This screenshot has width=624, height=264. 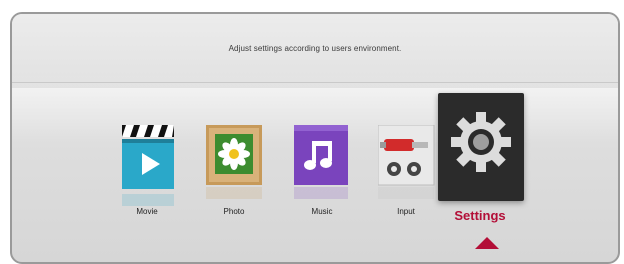 What do you see at coordinates (321, 155) in the screenshot?
I see `music-note-icon` at bounding box center [321, 155].